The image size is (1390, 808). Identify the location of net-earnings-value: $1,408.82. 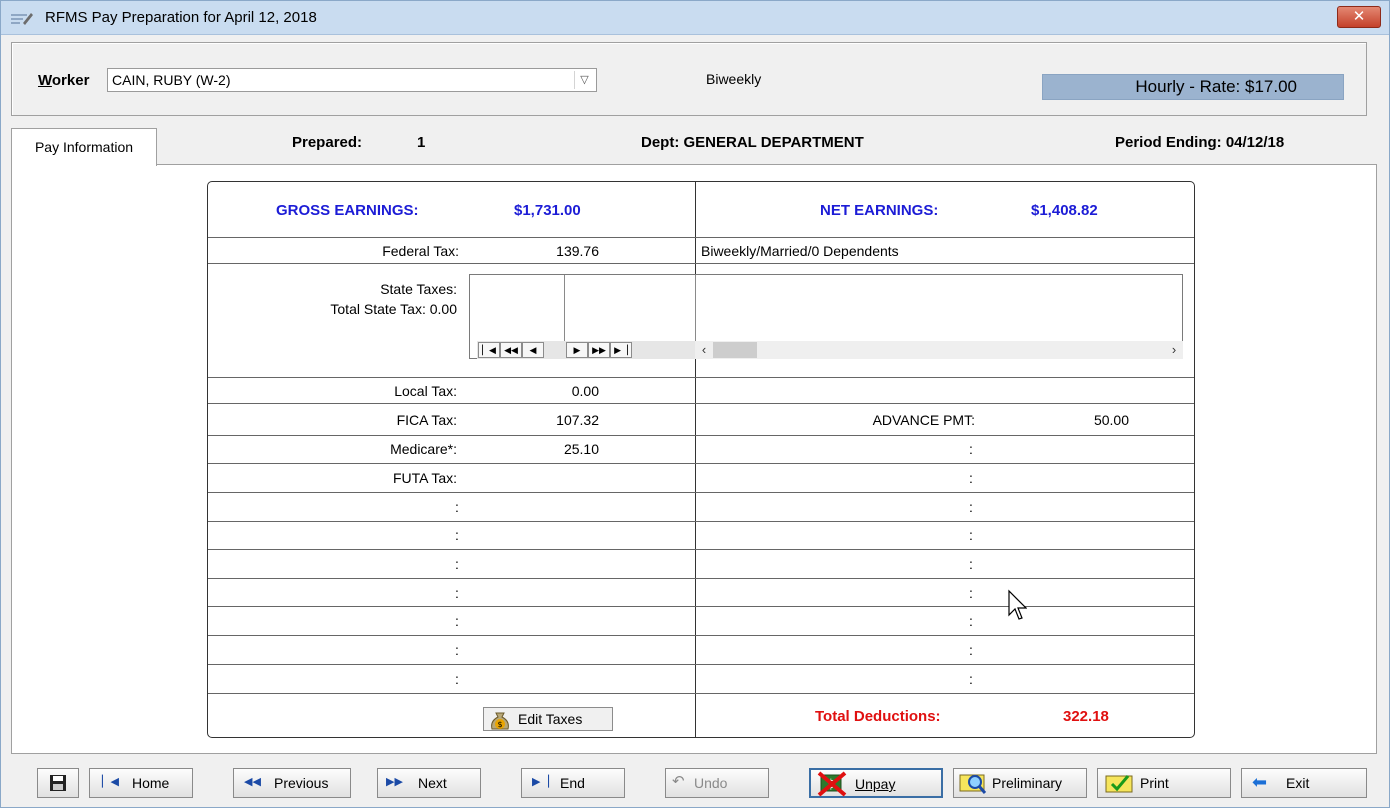
(1064, 210).